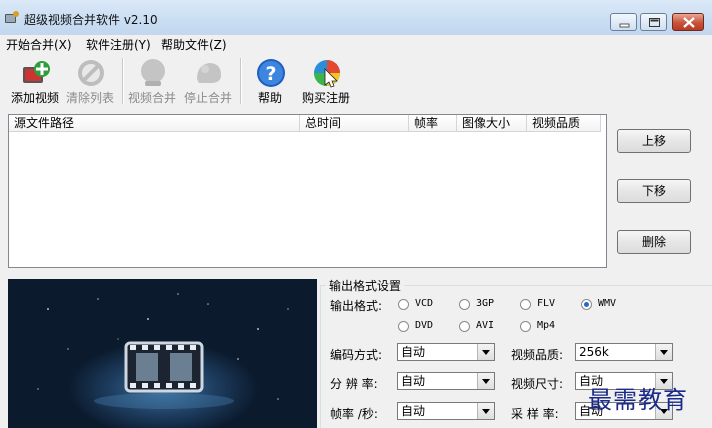 This screenshot has width=712, height=428. I want to click on app-icon, so click(12, 17).